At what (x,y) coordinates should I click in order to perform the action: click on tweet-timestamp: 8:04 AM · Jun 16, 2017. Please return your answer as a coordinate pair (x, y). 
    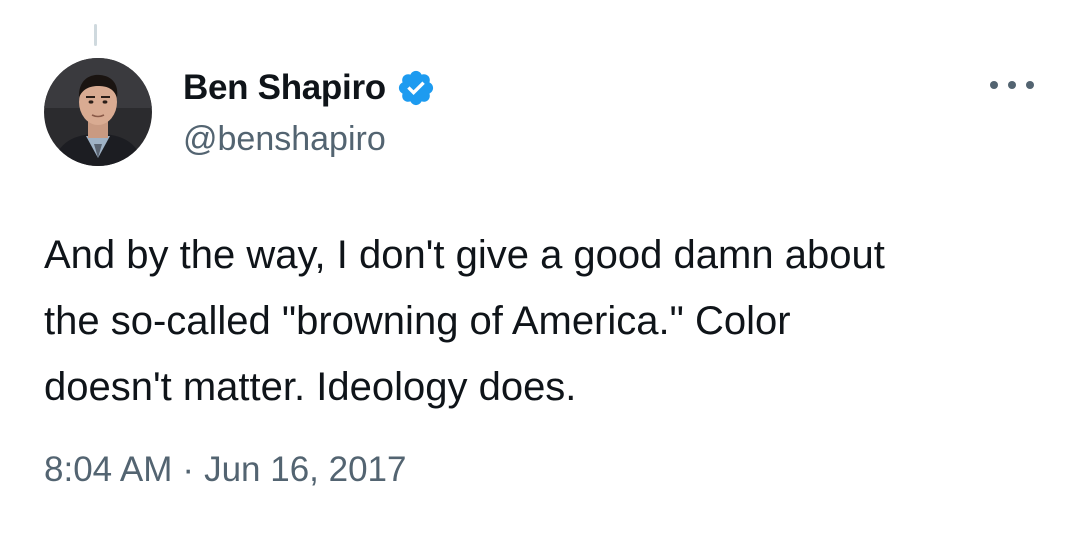
    Looking at the image, I should click on (225, 470).